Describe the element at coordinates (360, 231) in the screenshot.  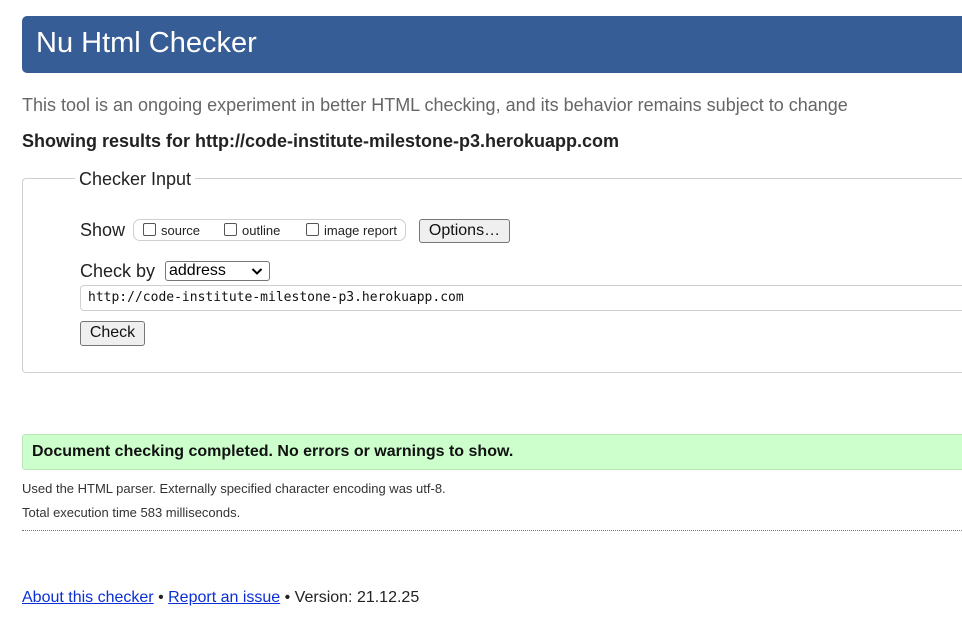
I see `image-report-checkbox-label: image report` at that location.